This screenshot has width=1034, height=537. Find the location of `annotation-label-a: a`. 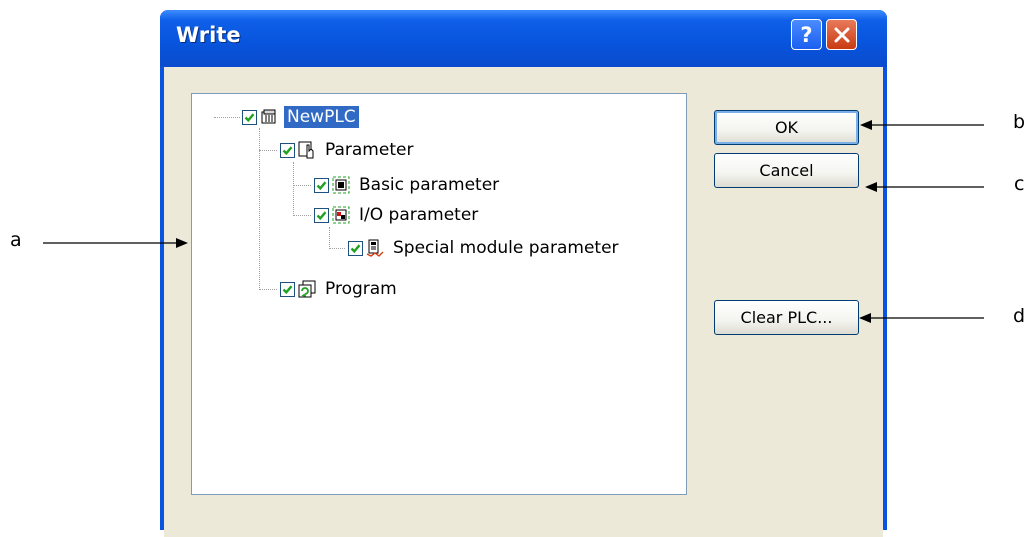

annotation-label-a: a is located at coordinates (16, 240).